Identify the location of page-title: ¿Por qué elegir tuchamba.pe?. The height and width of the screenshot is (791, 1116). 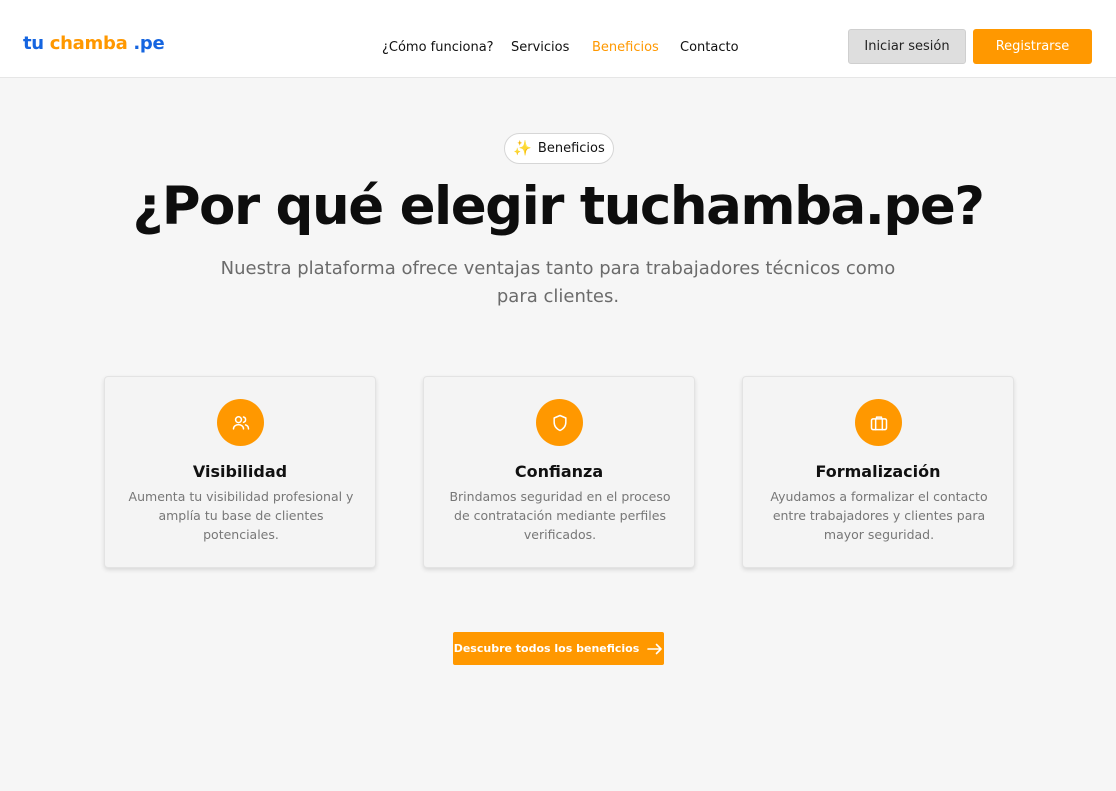
(558, 206).